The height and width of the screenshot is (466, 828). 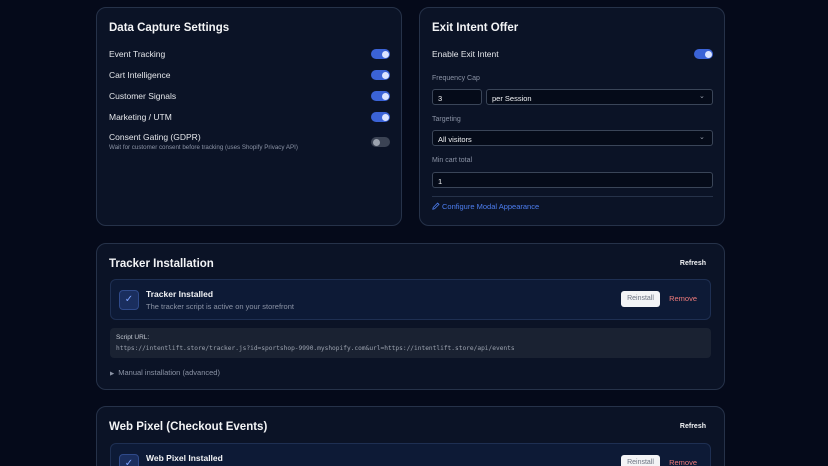 I want to click on manual-installation-label: Manual installation (advanced), so click(x=169, y=372).